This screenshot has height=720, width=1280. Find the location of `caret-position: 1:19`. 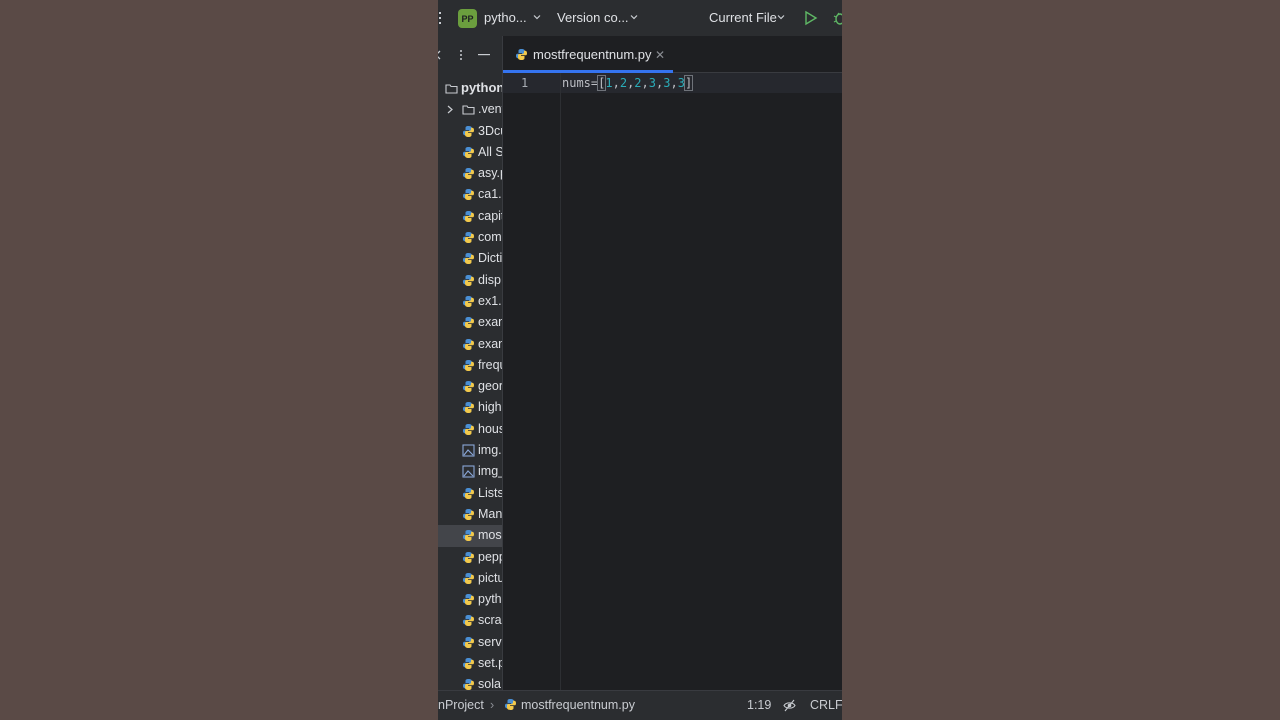

caret-position: 1:19 is located at coordinates (759, 705).